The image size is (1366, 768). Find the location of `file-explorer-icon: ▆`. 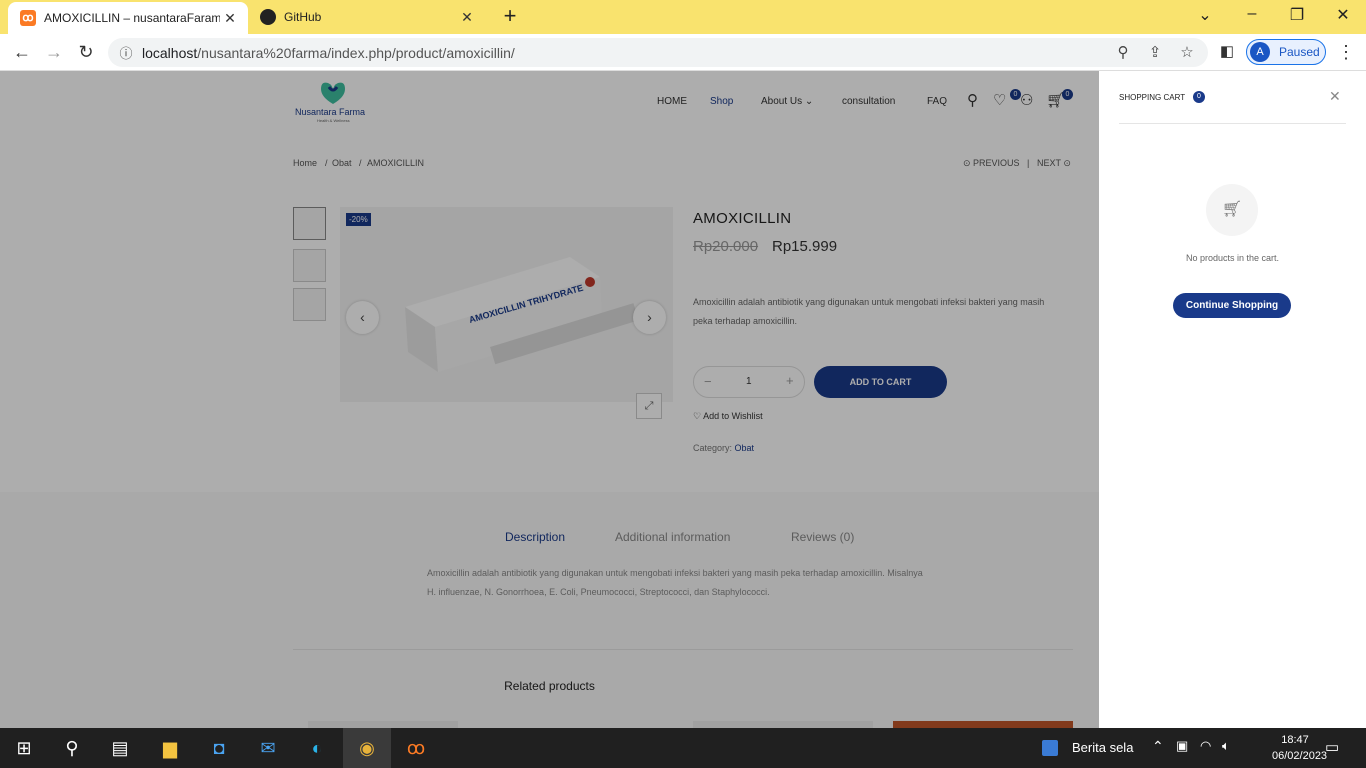

file-explorer-icon: ▆ is located at coordinates (170, 748).